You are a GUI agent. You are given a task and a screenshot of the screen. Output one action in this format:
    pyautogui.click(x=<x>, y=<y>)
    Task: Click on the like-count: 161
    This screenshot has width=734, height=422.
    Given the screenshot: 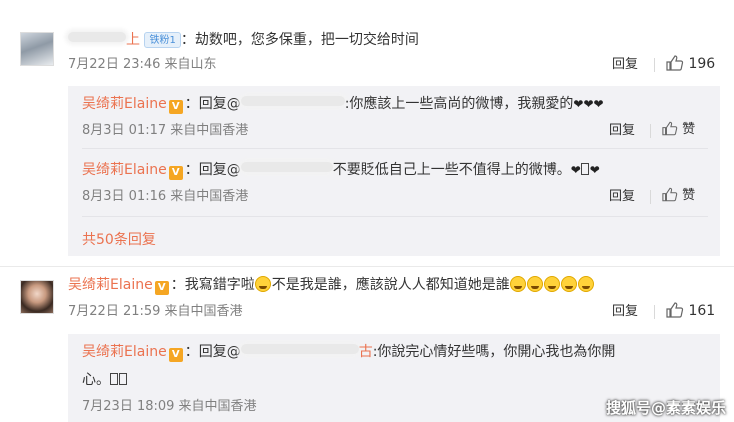 What is the action you would take?
    pyautogui.click(x=702, y=311)
    